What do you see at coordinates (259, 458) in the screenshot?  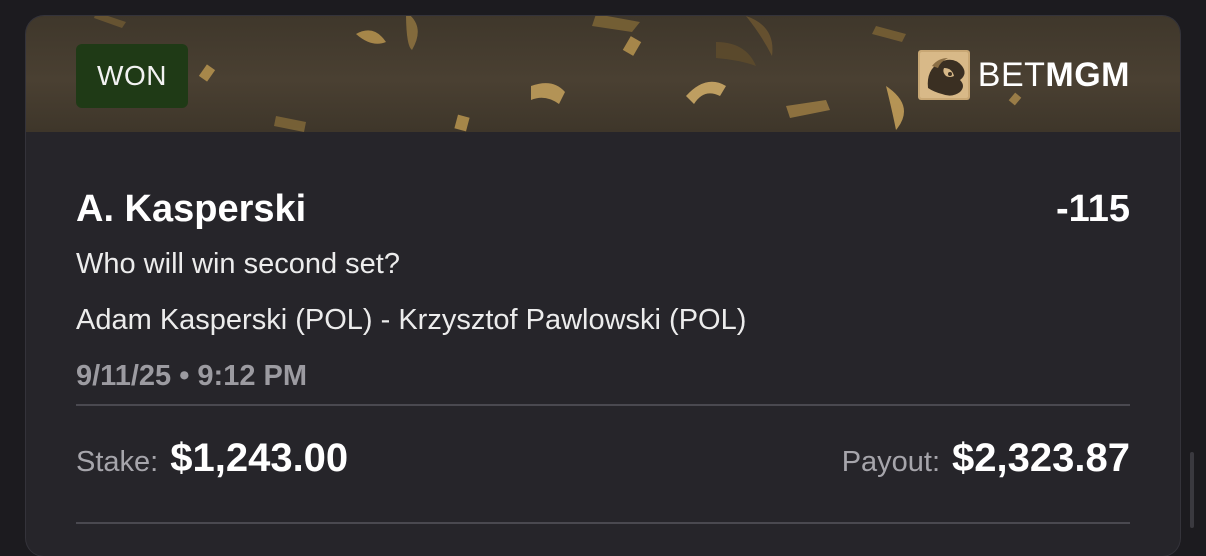 I see `stake-amount: $1,243.00` at bounding box center [259, 458].